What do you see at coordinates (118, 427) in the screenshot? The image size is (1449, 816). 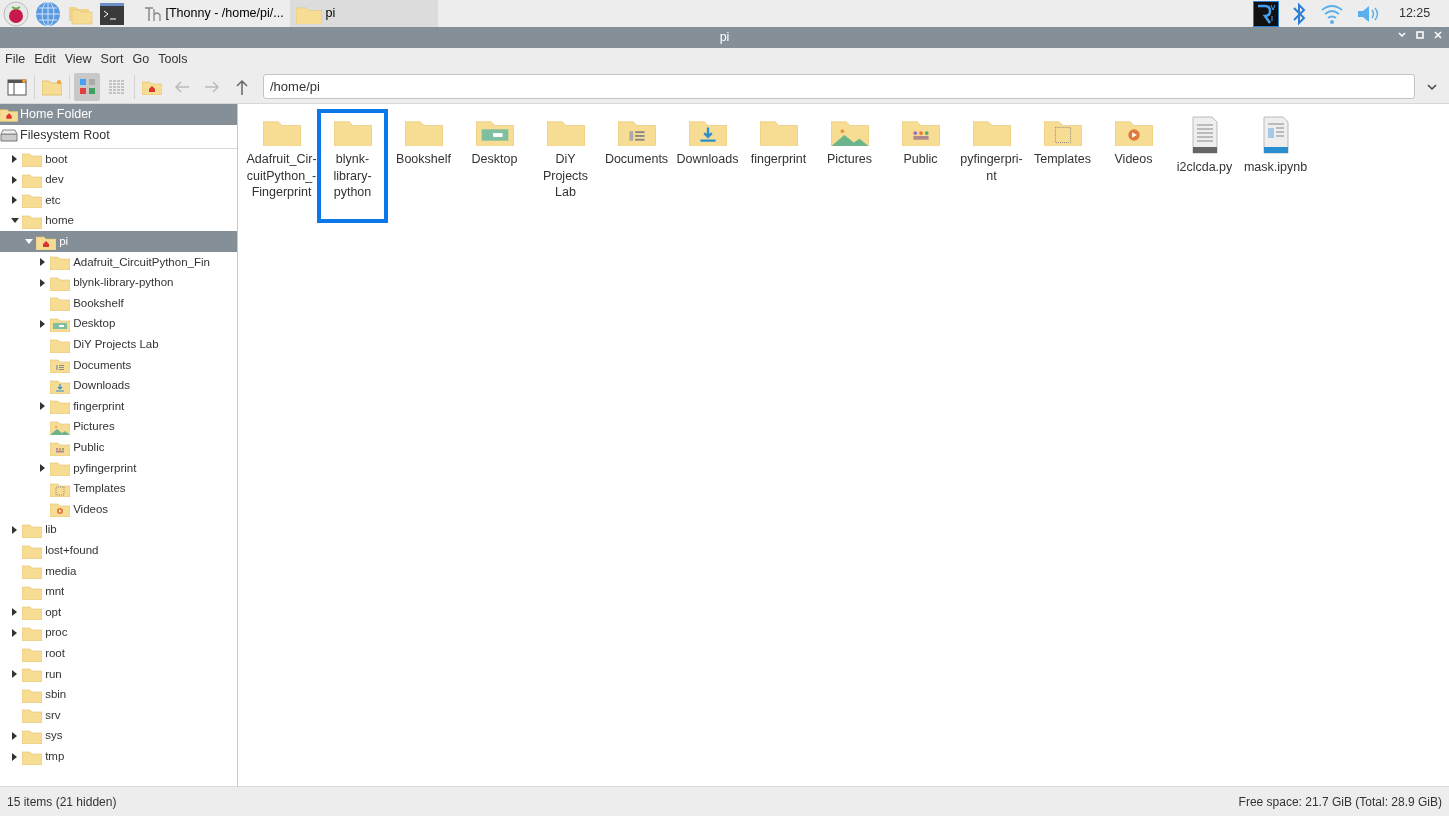 I see `folder-tree-item: Pictures` at bounding box center [118, 427].